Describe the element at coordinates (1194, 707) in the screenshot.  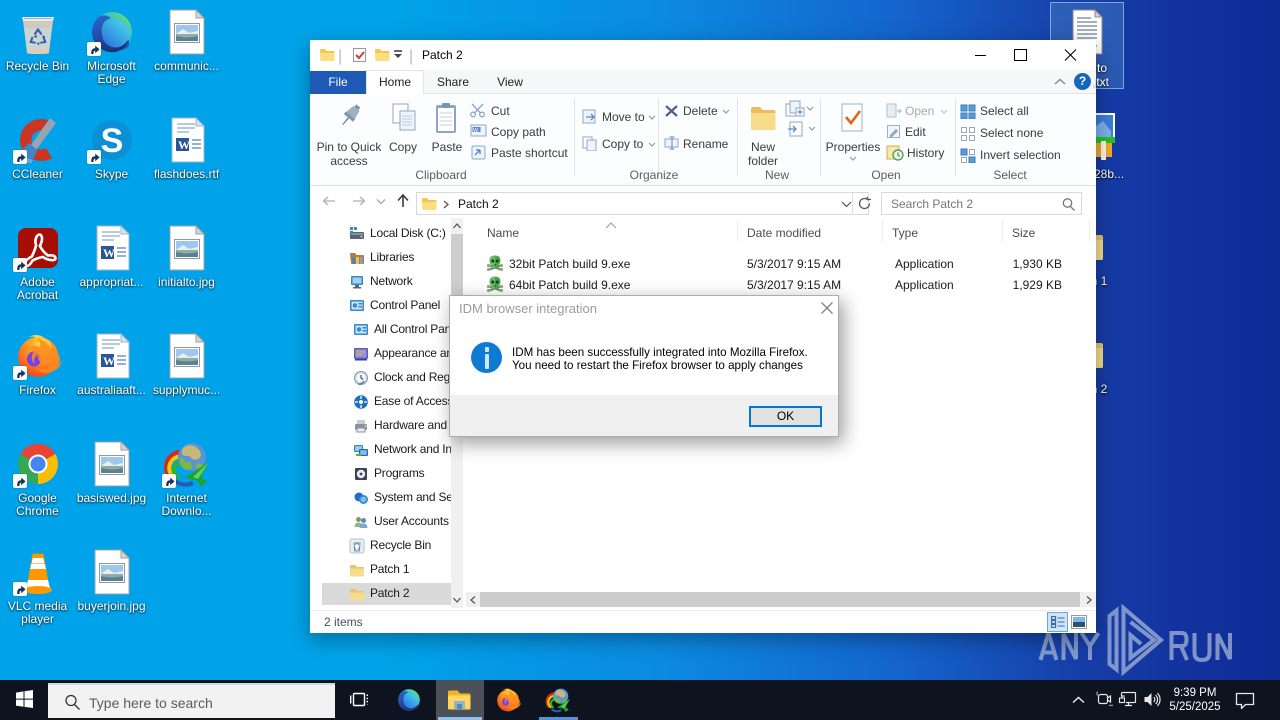
I see `svg-text: 5/25/2025` at that location.